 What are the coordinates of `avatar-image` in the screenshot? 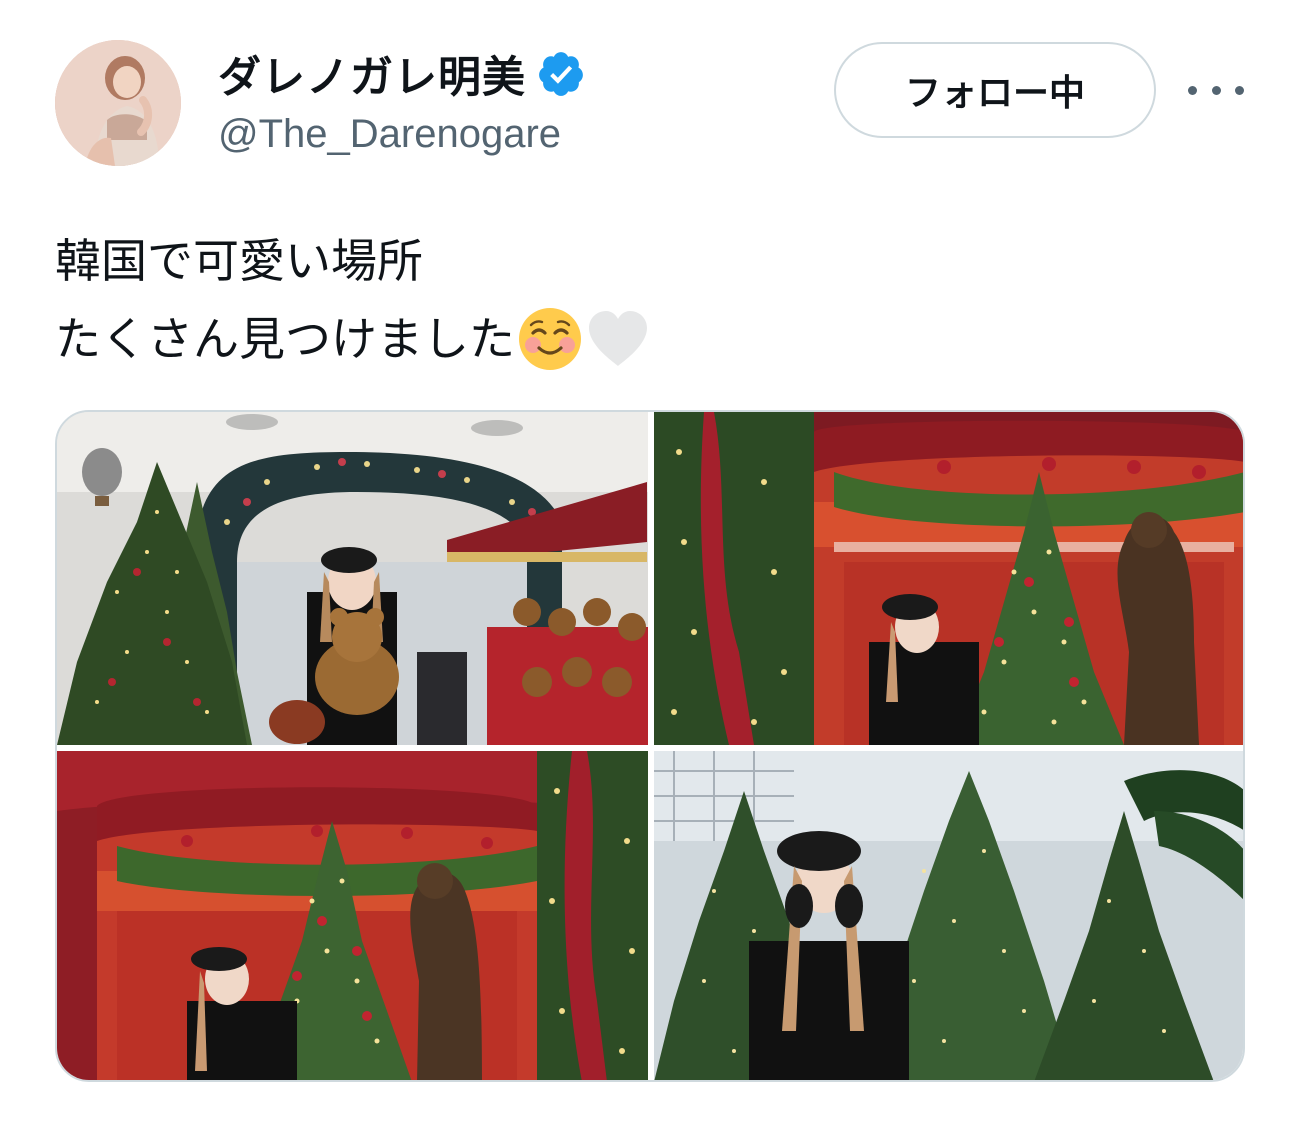 It's located at (118, 103).